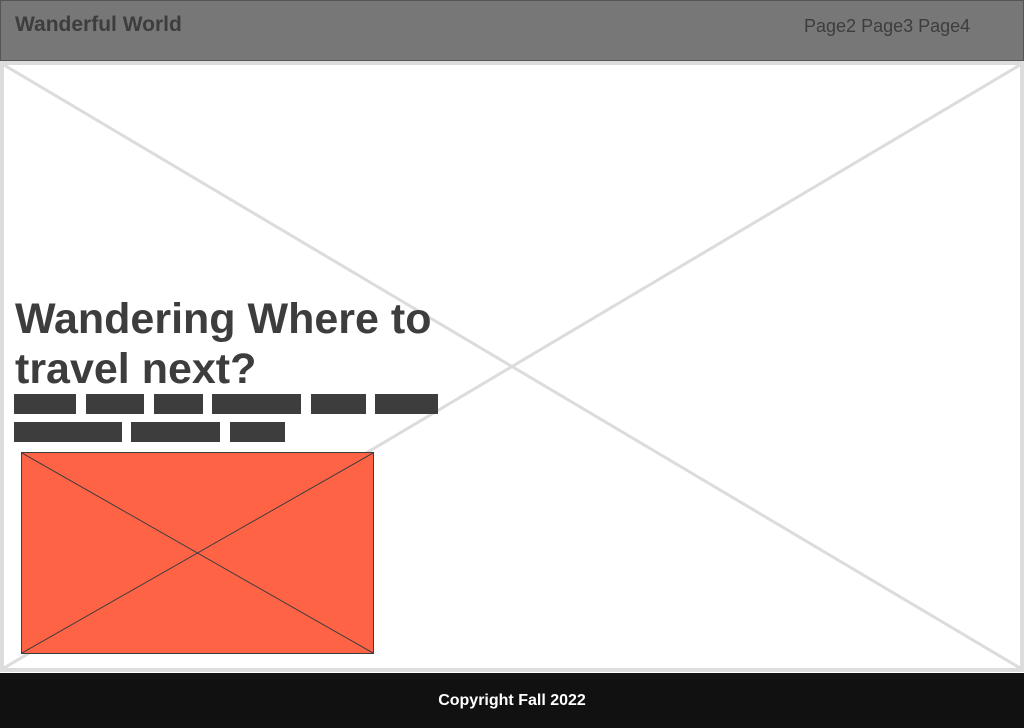 The width and height of the screenshot is (1024, 728). Describe the element at coordinates (98, 25) in the screenshot. I see `site-title: Wanderful World` at that location.